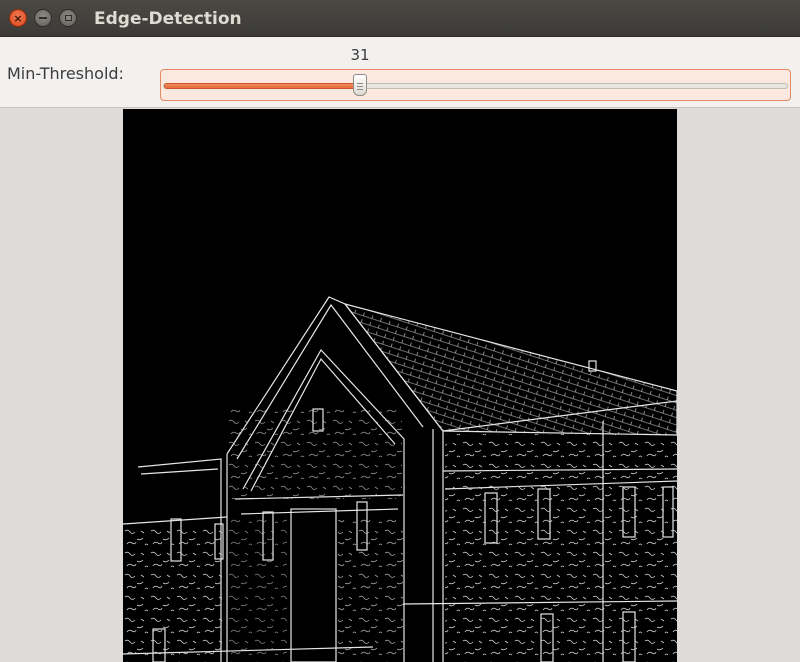 The height and width of the screenshot is (662, 800). I want to click on threshold-value: 31, so click(360, 55).